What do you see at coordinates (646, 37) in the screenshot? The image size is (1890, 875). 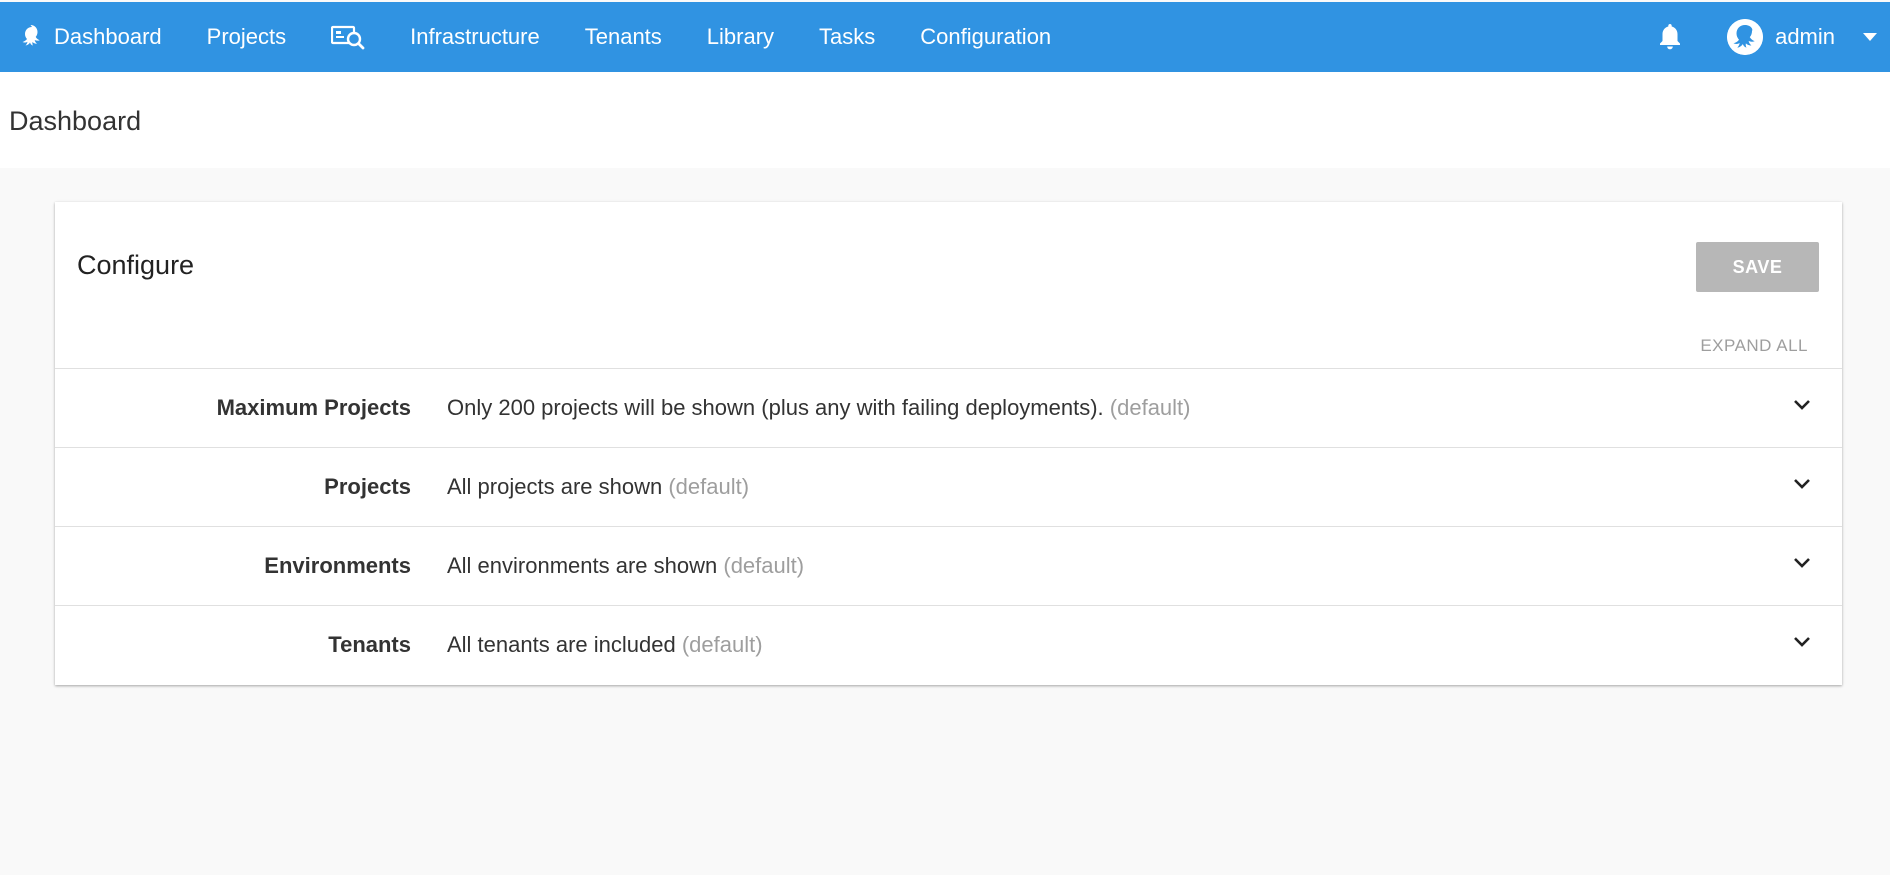 I see `nav-tenants-link: Tenants` at bounding box center [646, 37].